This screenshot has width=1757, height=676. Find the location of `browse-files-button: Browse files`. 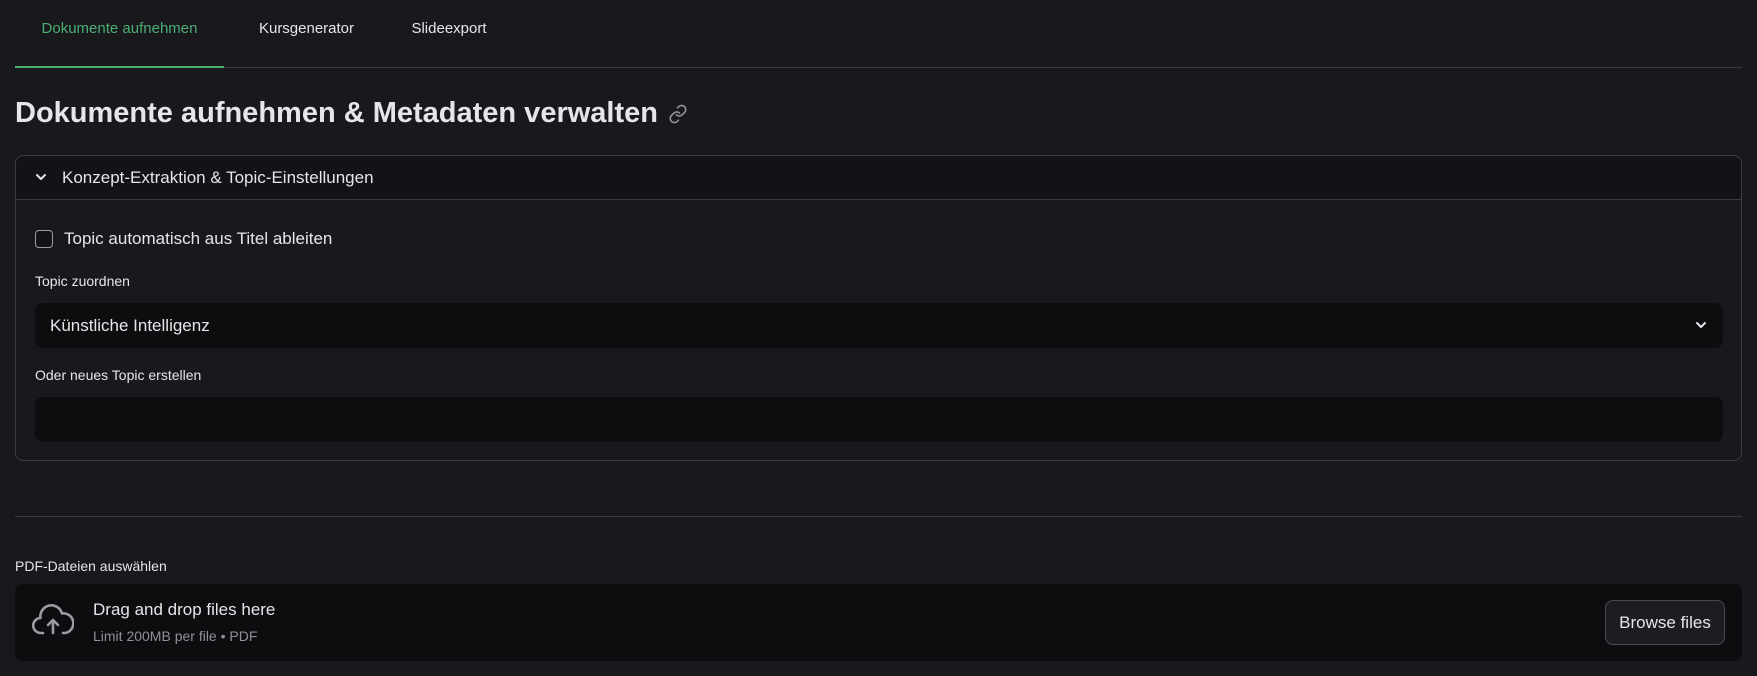

browse-files-button: Browse files is located at coordinates (1665, 622).